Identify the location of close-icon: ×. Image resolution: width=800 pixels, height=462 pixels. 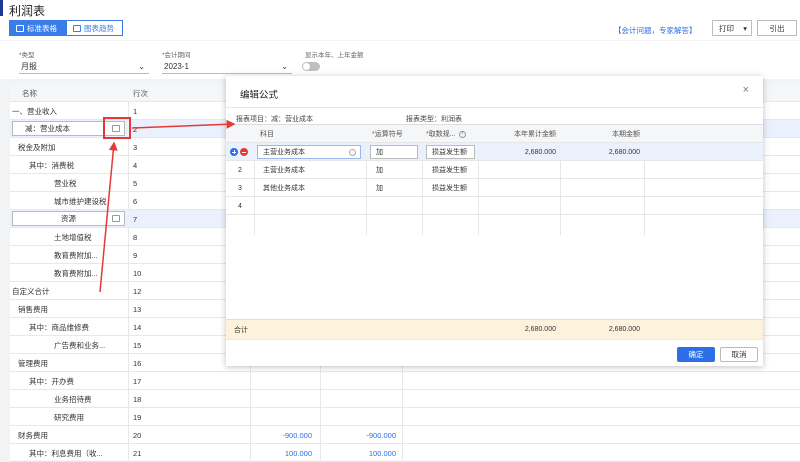
(746, 90).